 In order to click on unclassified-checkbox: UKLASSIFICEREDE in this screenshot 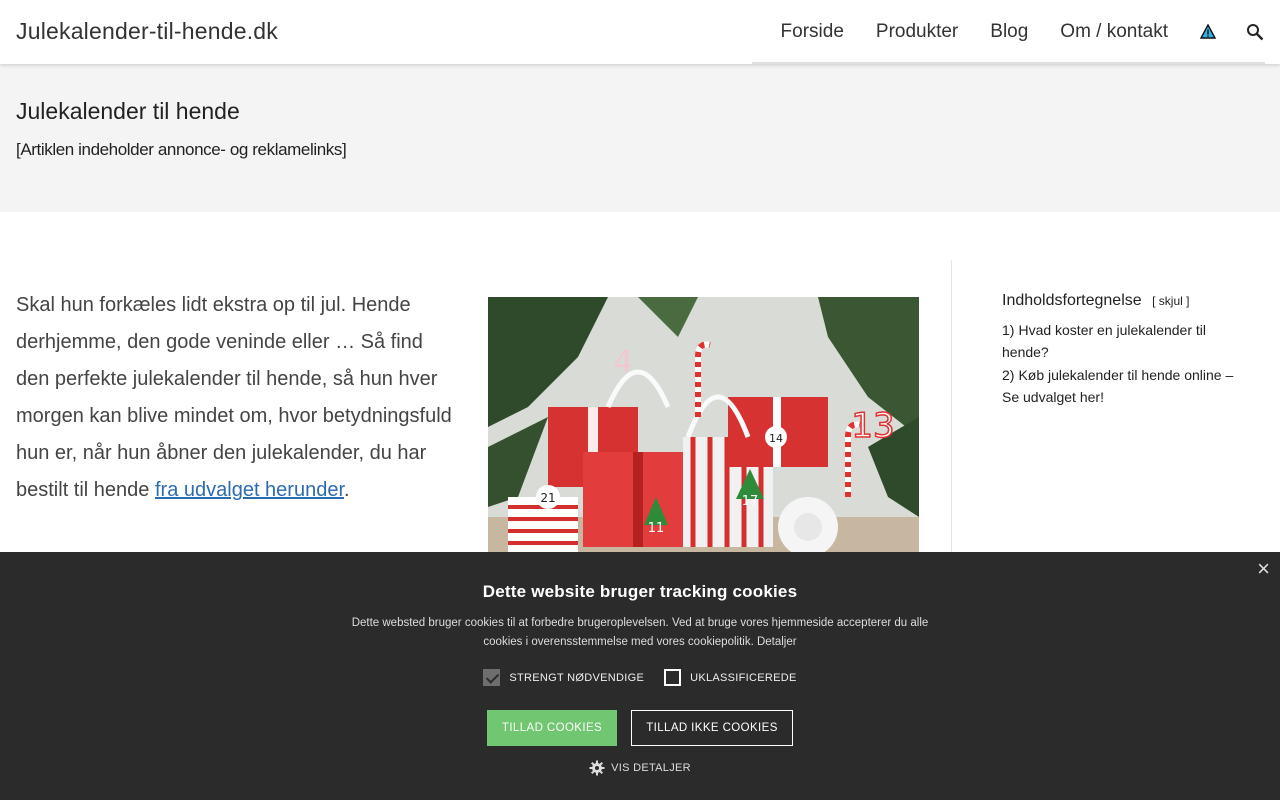, I will do `click(730, 677)`.